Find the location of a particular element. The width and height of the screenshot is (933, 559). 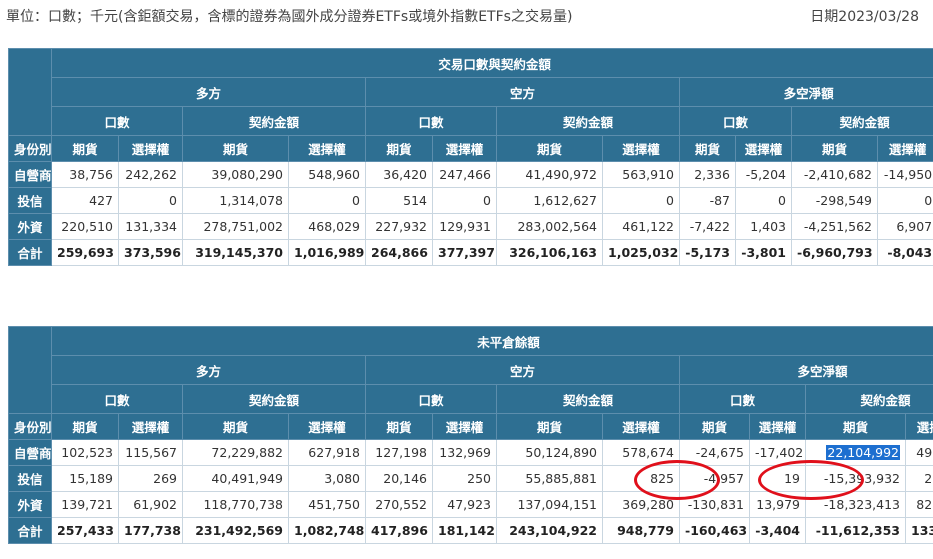

table-cell: -4,251,562 is located at coordinates (834, 226).